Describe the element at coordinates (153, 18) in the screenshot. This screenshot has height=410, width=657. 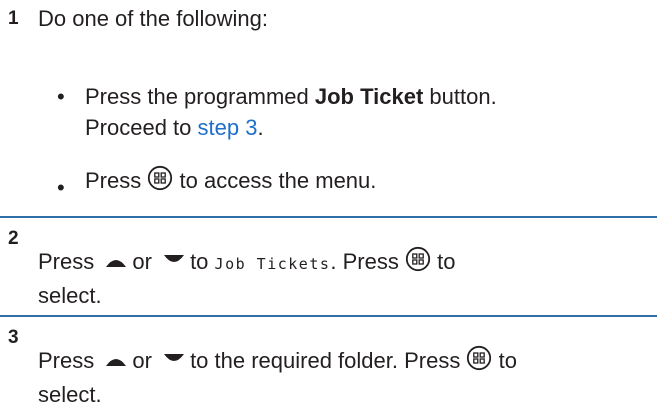
I see `step-intro: Do one of the following:` at that location.